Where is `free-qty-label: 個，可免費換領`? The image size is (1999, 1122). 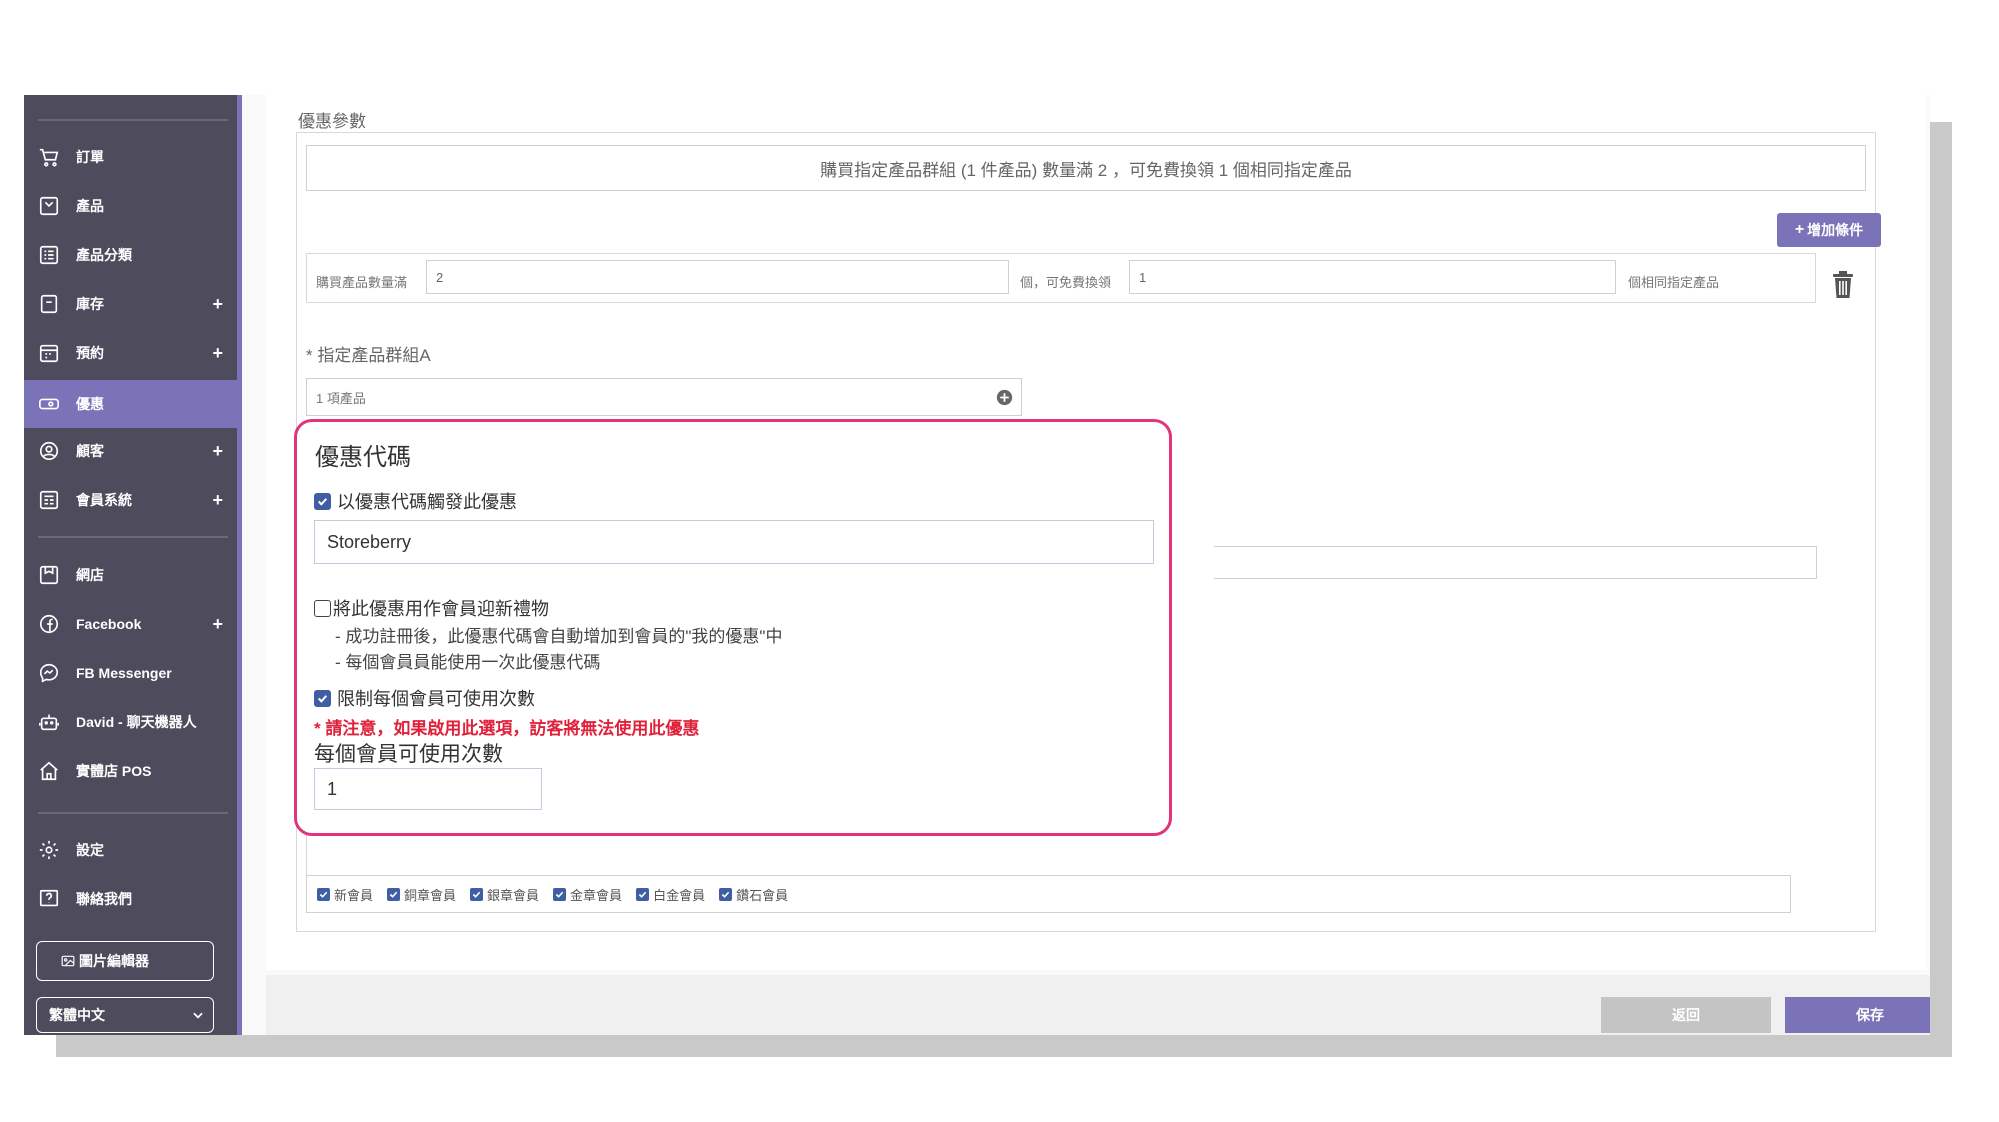
free-qty-label: 個，可免費換領 is located at coordinates (1066, 282).